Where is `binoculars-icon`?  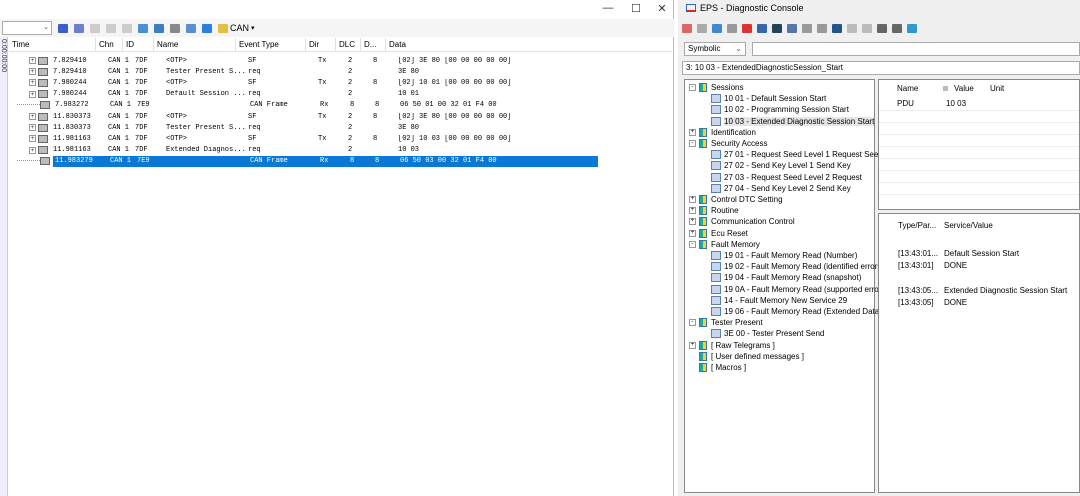 binoculars-icon is located at coordinates (777, 28).